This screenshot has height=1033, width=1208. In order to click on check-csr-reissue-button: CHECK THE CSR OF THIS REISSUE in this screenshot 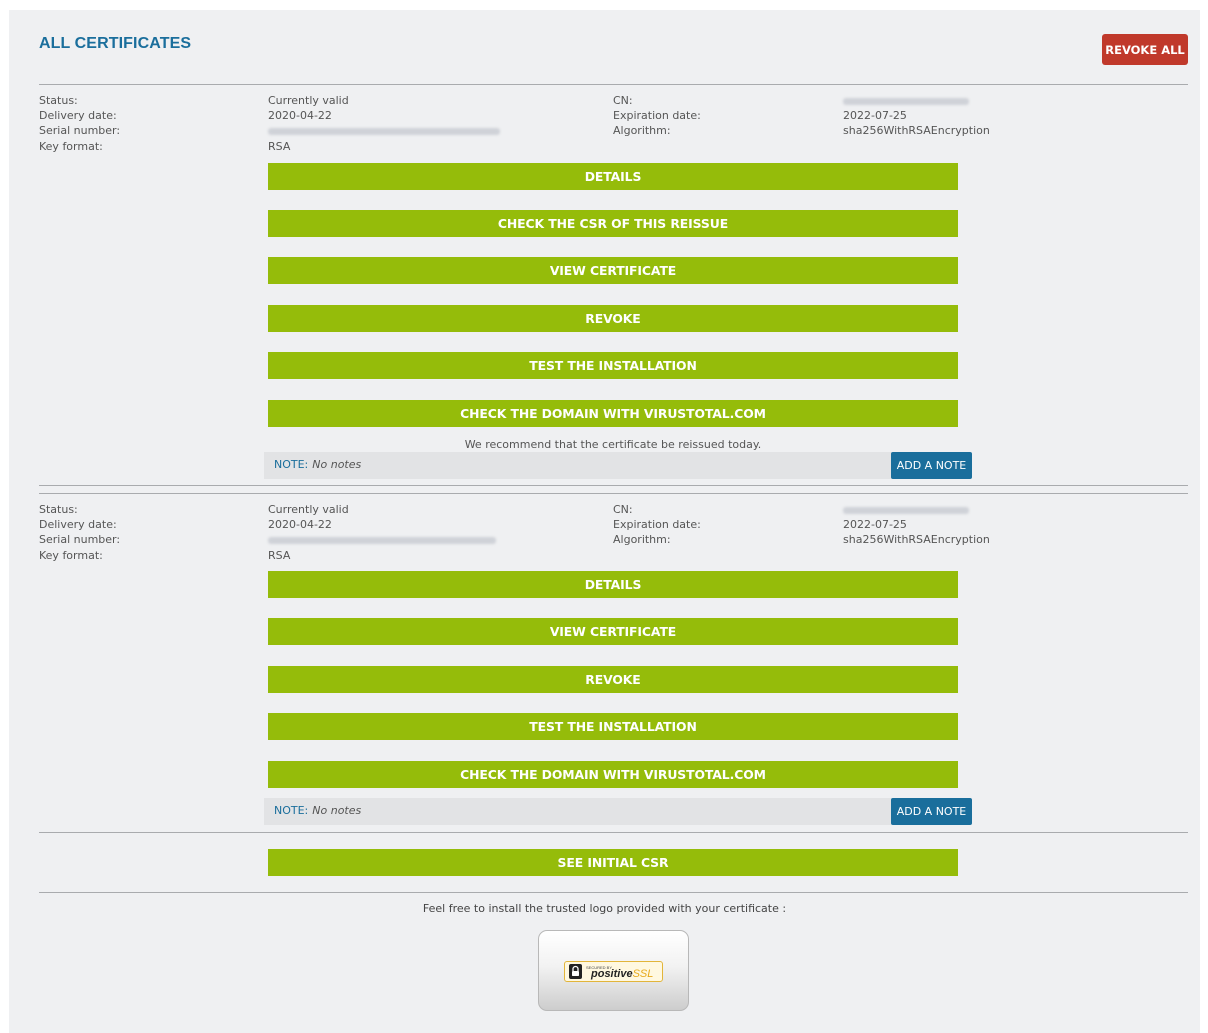, I will do `click(613, 223)`.